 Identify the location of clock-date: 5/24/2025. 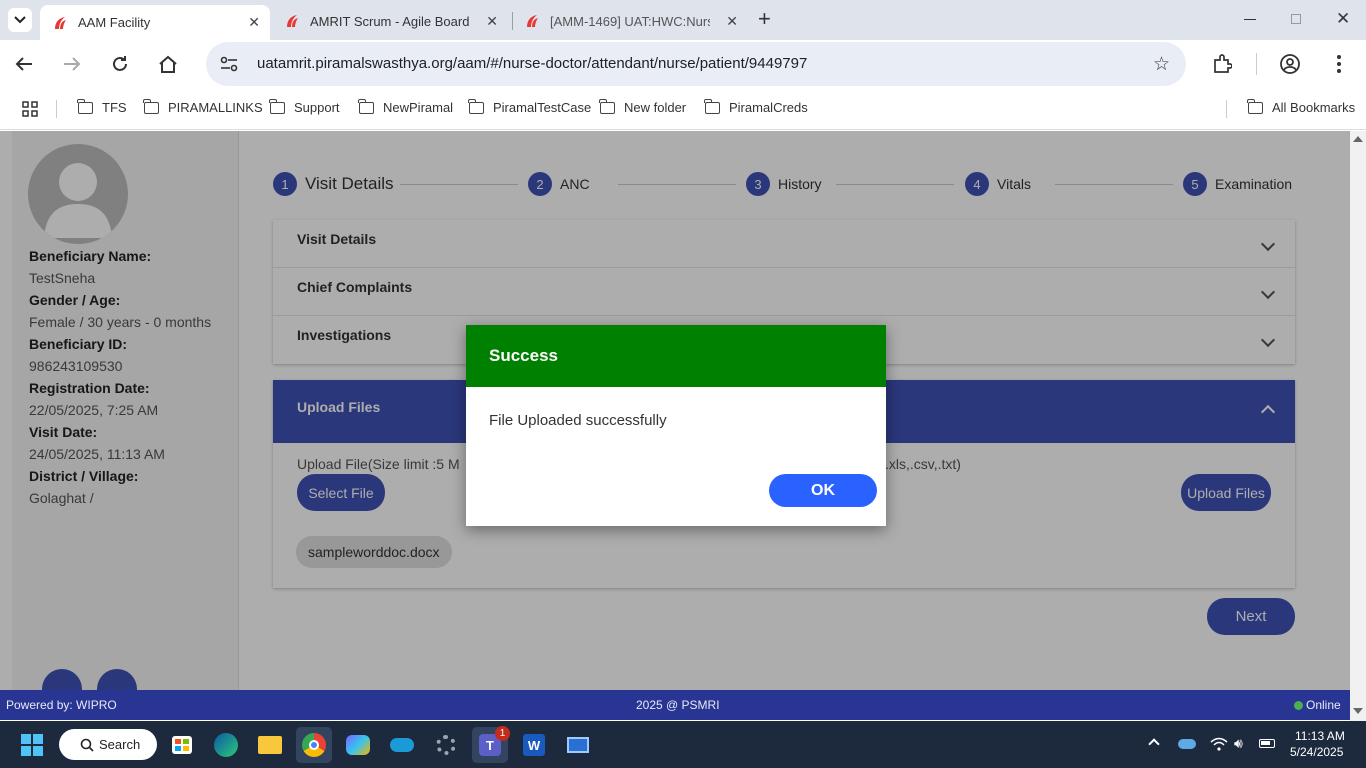
(1316, 752).